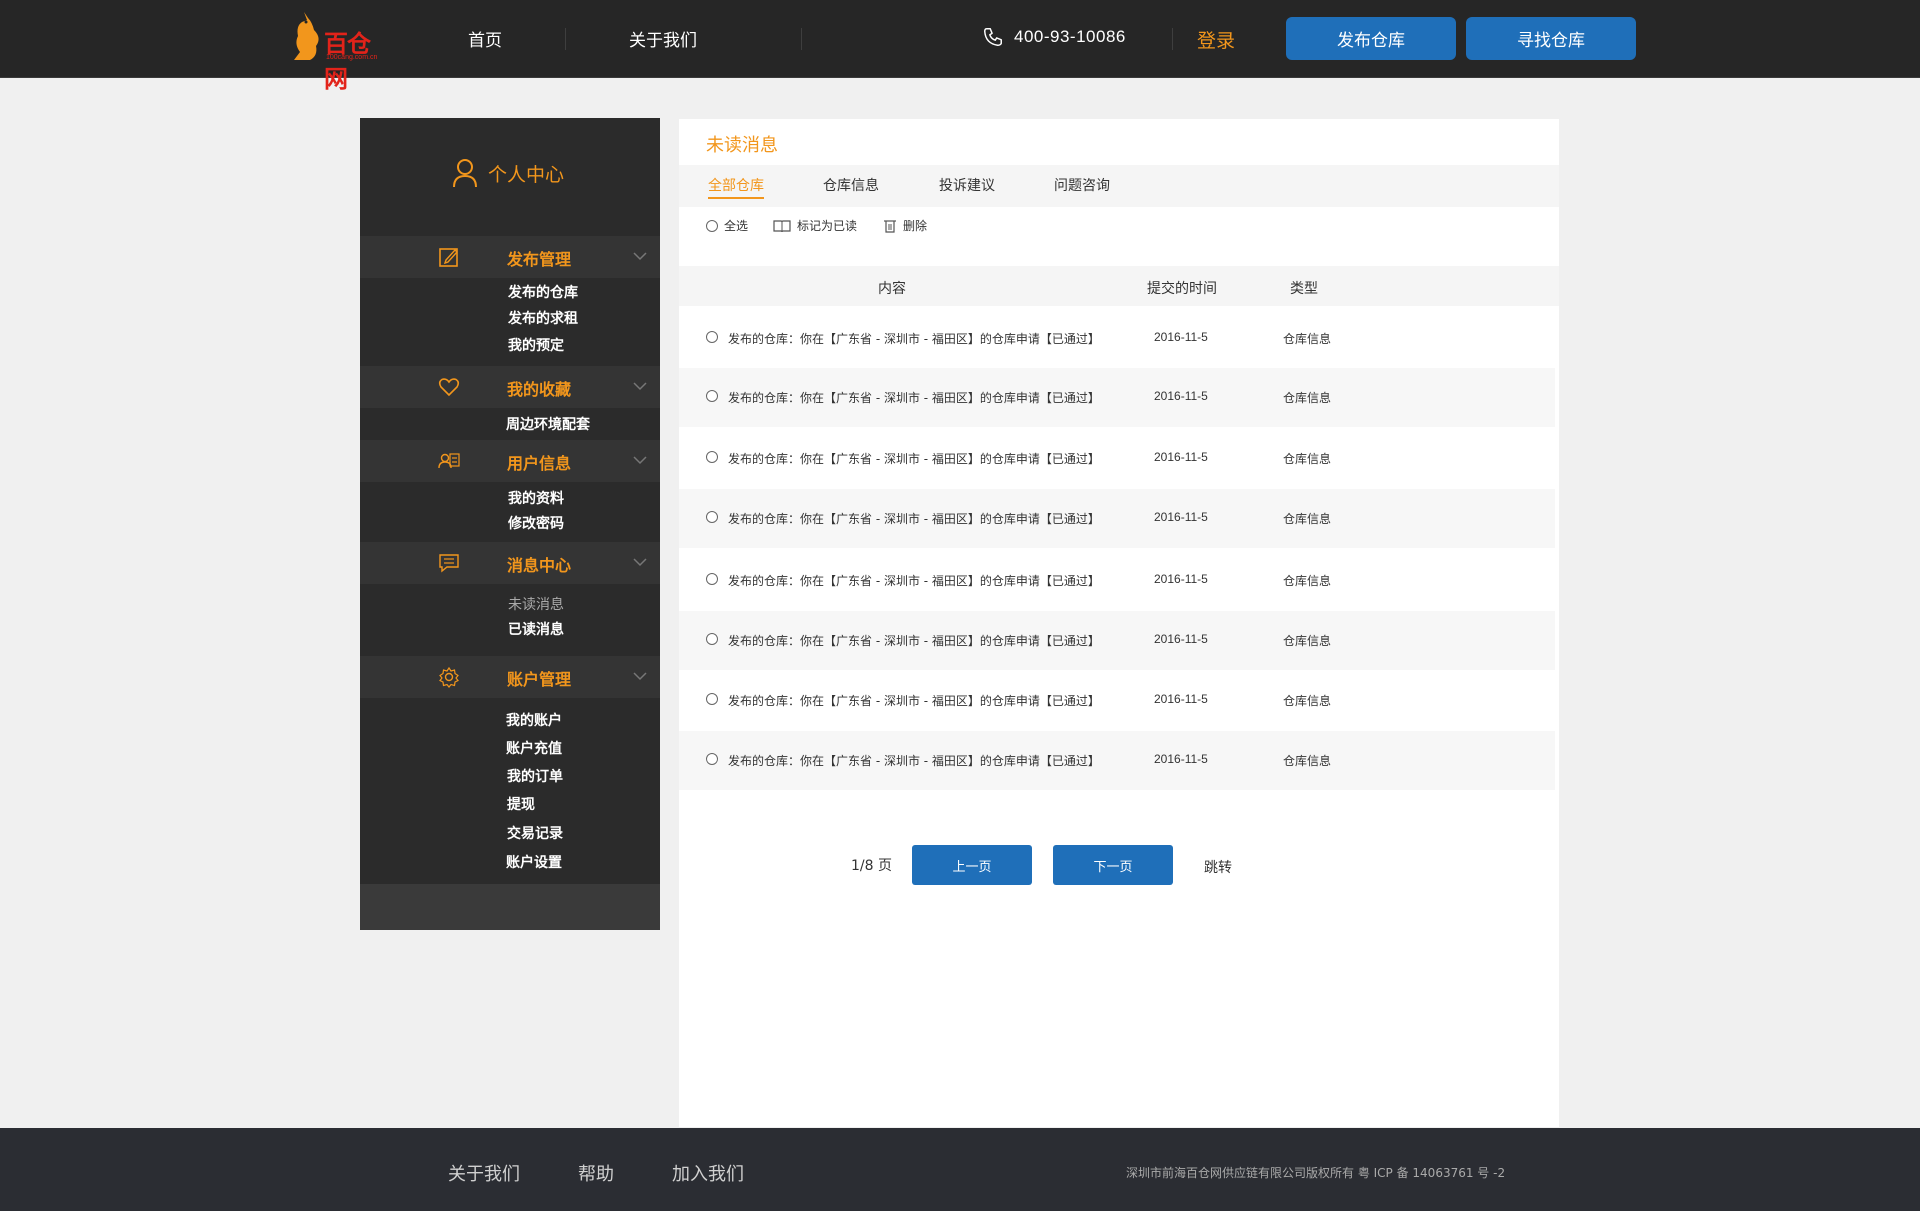 The width and height of the screenshot is (1920, 1211). I want to click on footer-help-link: 帮助, so click(596, 1173).